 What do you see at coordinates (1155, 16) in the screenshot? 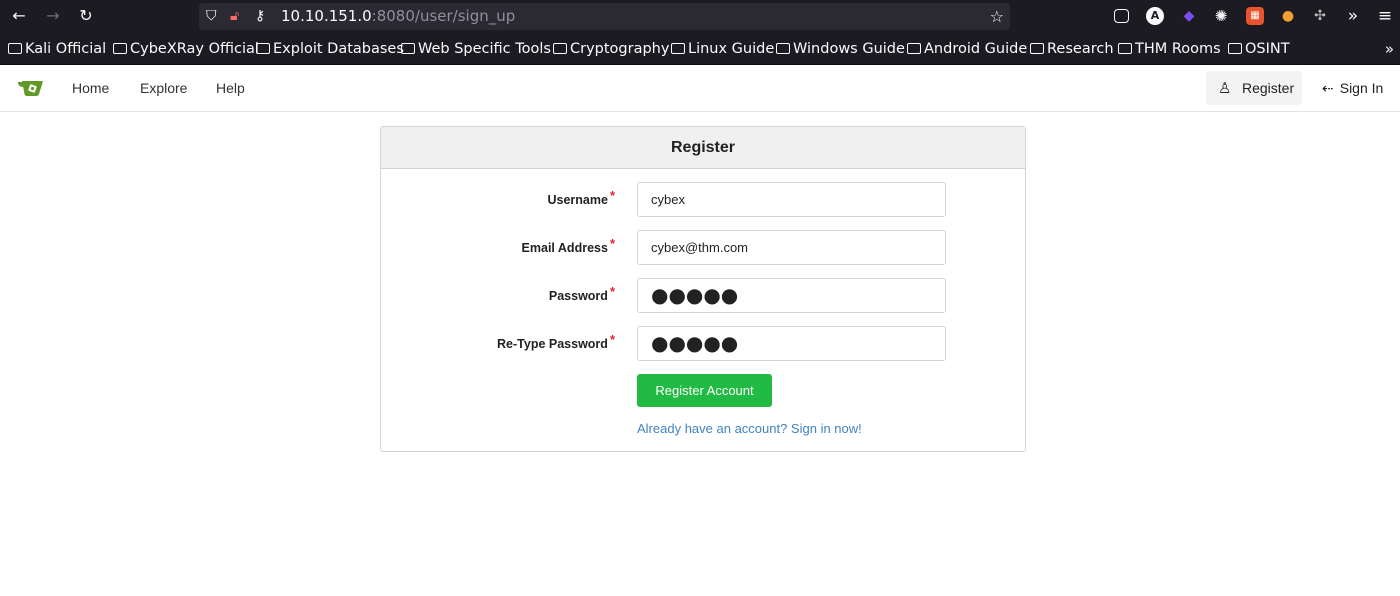
I see `account-icon: A` at bounding box center [1155, 16].